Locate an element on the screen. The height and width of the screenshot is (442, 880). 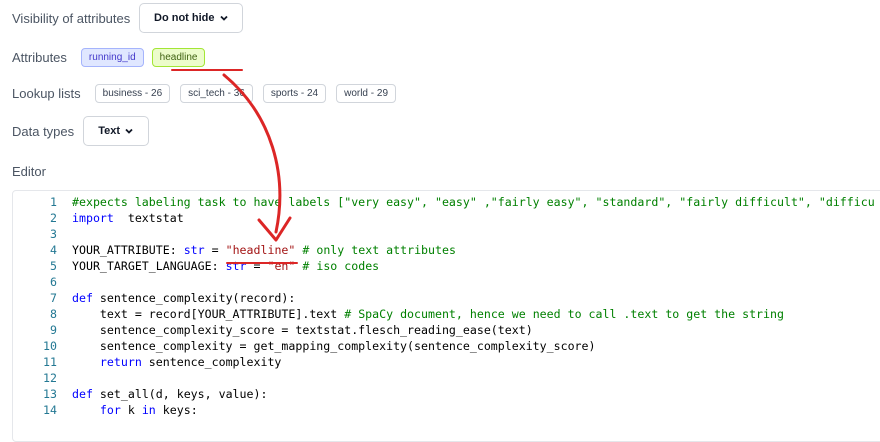
attributes-label: Attributes is located at coordinates (39, 57).